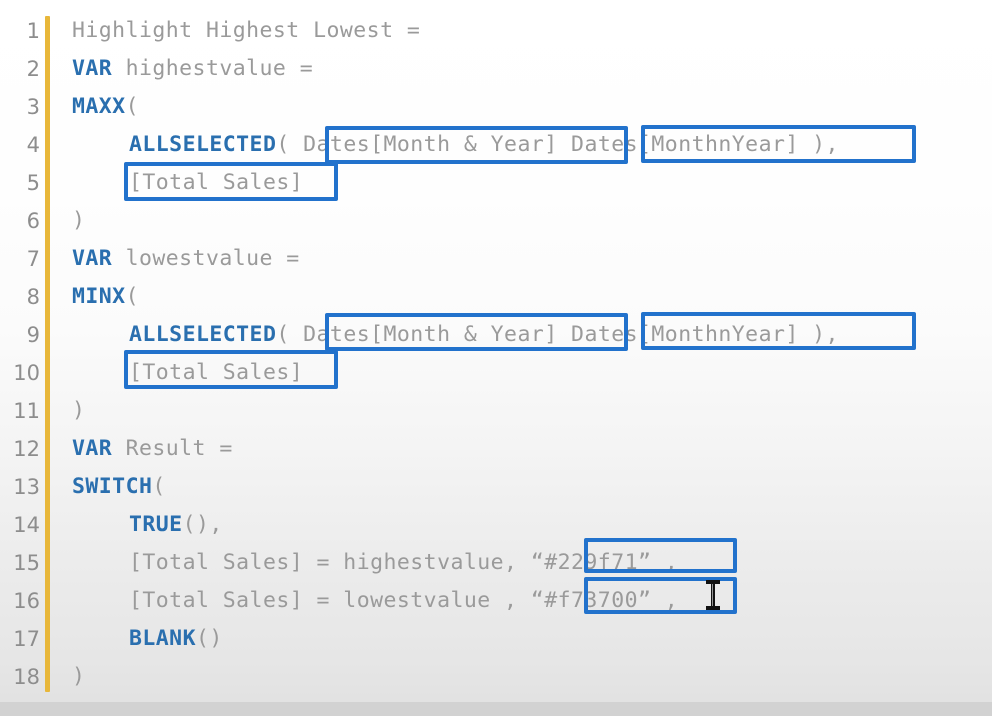 The width and height of the screenshot is (992, 716). I want to click on code-line-5: [Total Sales], so click(216, 183).